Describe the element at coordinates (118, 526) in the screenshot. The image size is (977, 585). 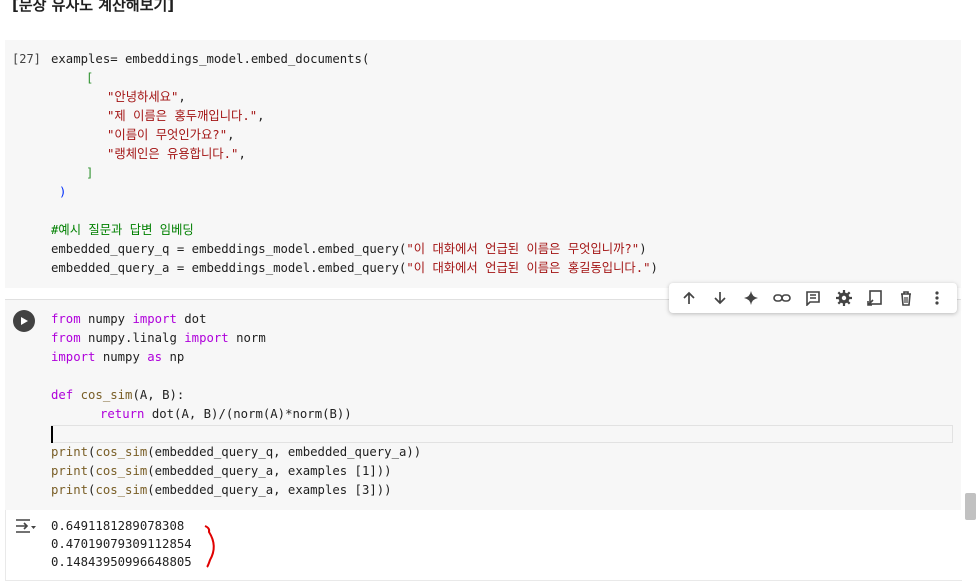
I see `output-line: 0.6491181289078308` at that location.